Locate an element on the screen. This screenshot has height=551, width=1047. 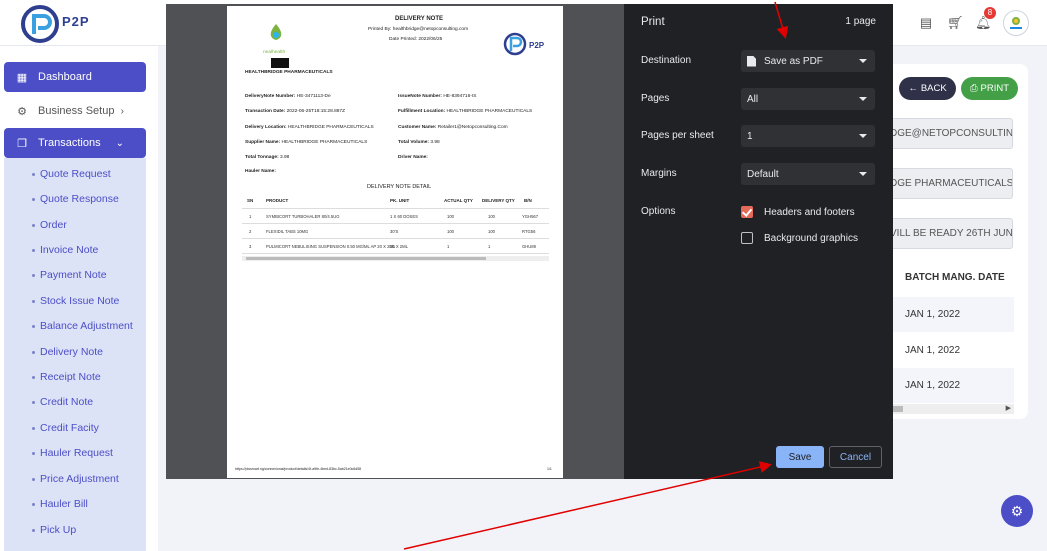
sidebar-subitem-price-adjustment: Price Adjustment is located at coordinates (75, 479).